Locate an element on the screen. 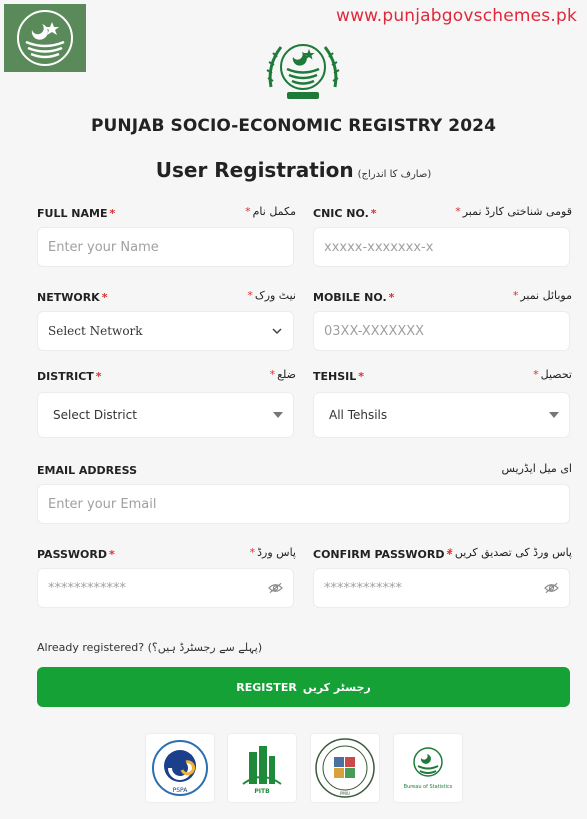 The height and width of the screenshot is (819, 587). pspa-logo: PSPA is located at coordinates (180, 768).